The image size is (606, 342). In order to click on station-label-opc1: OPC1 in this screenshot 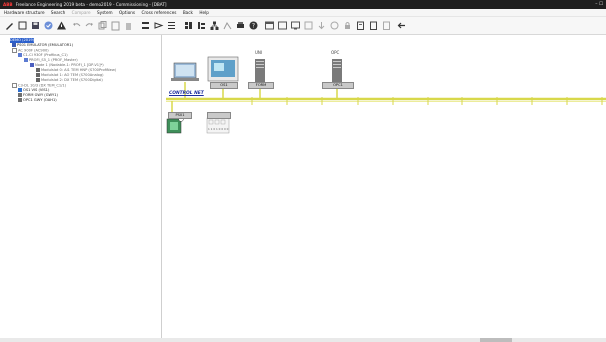, I will do `click(338, 85)`.